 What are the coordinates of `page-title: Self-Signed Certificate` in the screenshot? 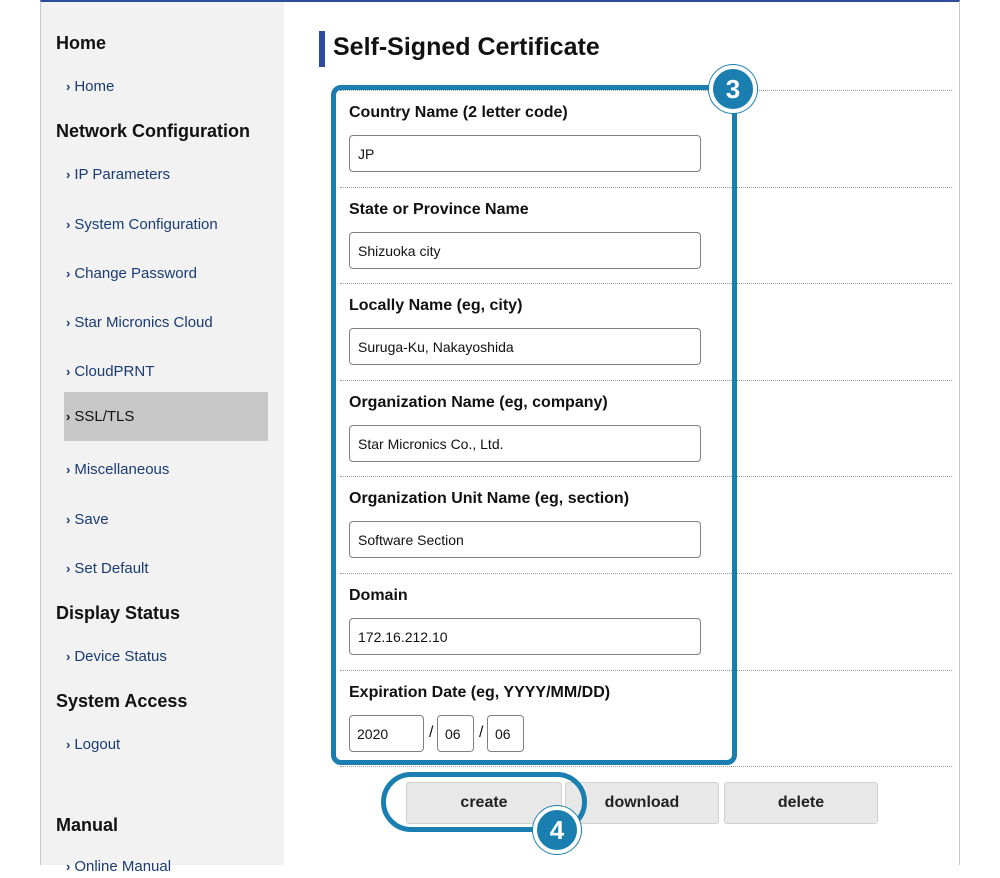 It's located at (466, 47).